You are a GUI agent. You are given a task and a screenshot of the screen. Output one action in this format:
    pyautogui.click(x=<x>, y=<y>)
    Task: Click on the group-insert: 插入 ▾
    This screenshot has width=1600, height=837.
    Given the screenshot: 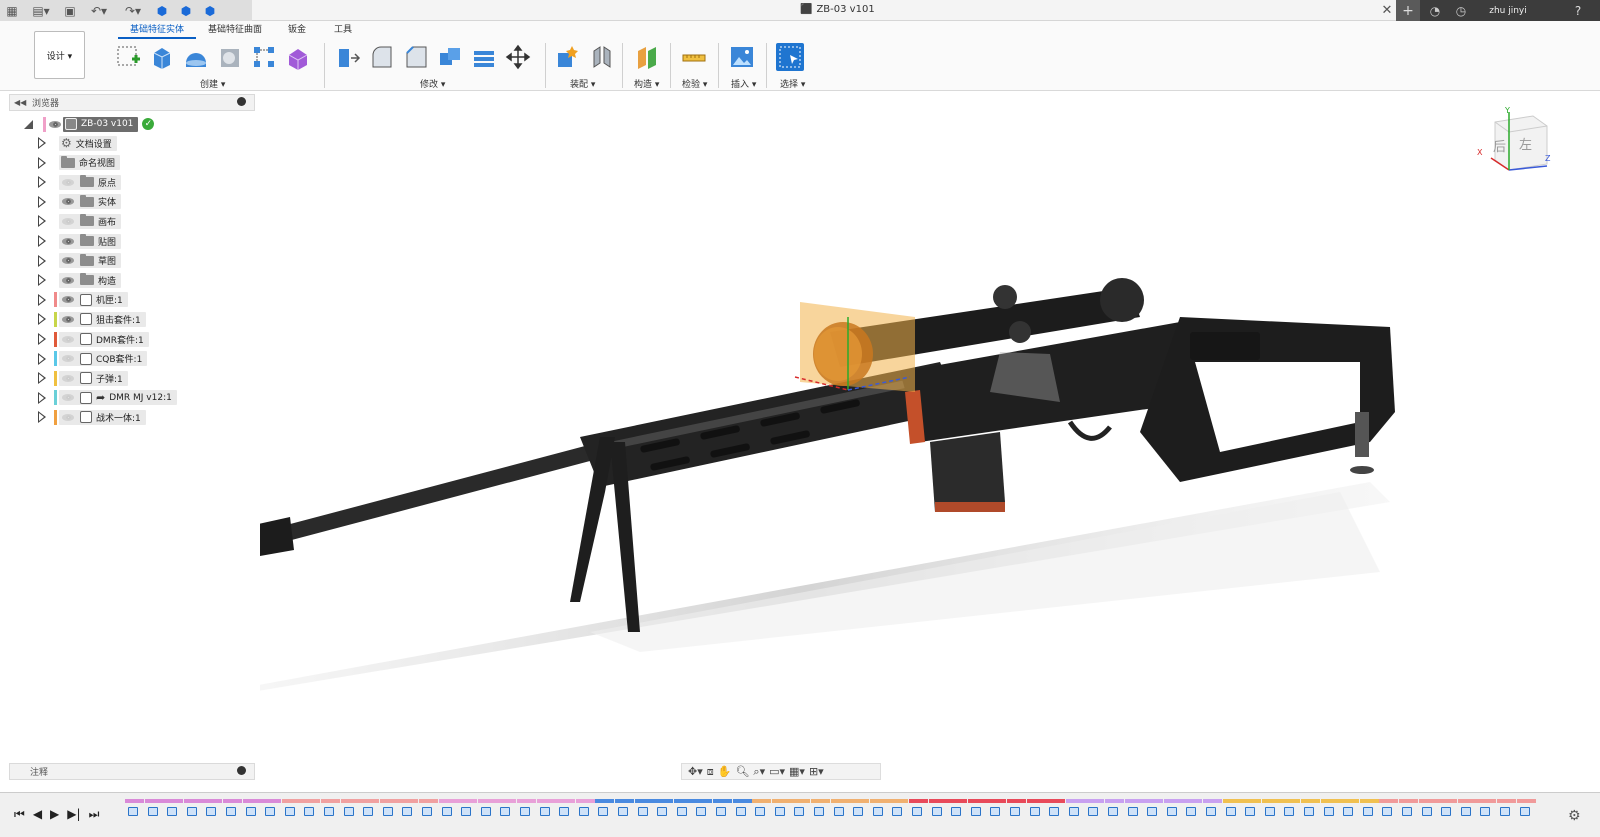 What is the action you would take?
    pyautogui.click(x=743, y=83)
    